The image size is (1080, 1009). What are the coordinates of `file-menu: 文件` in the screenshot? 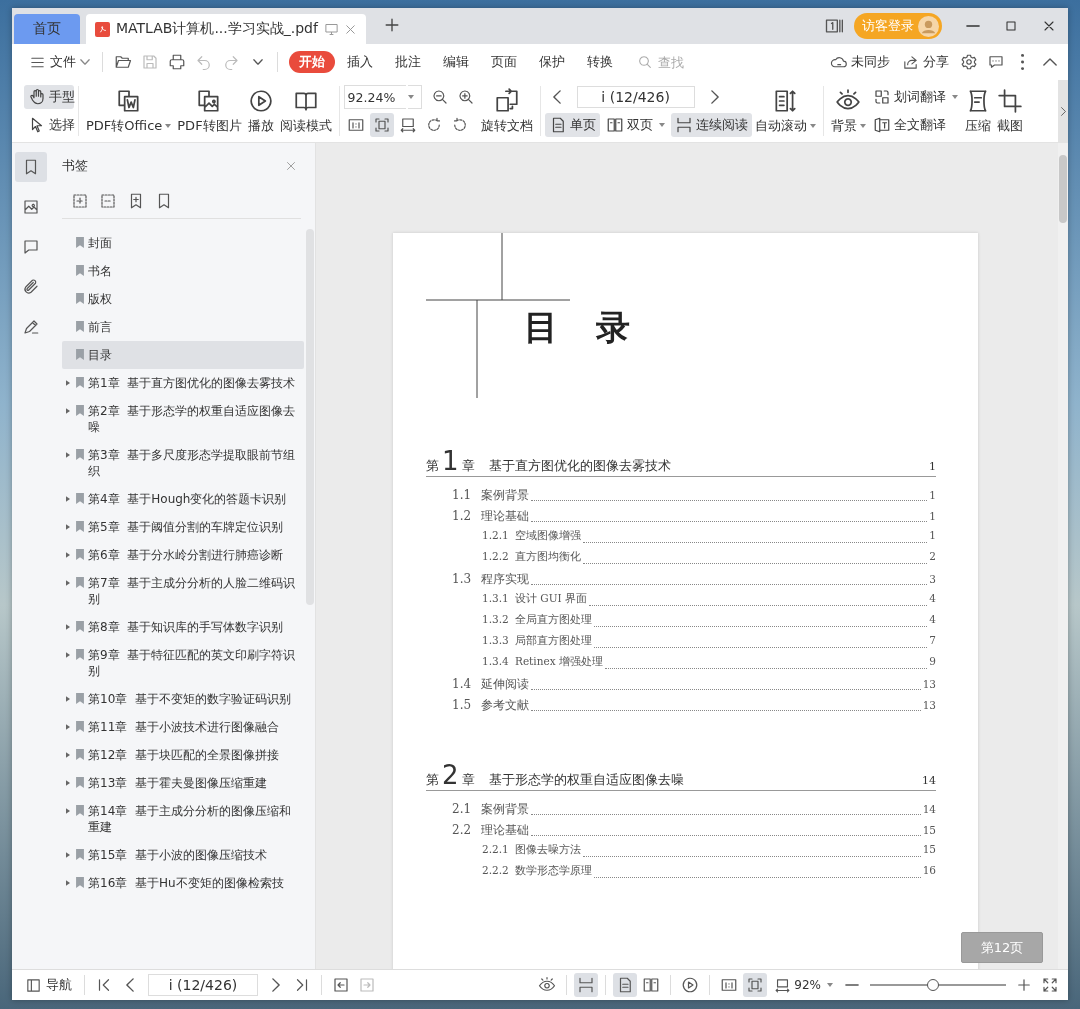 It's located at (59, 62).